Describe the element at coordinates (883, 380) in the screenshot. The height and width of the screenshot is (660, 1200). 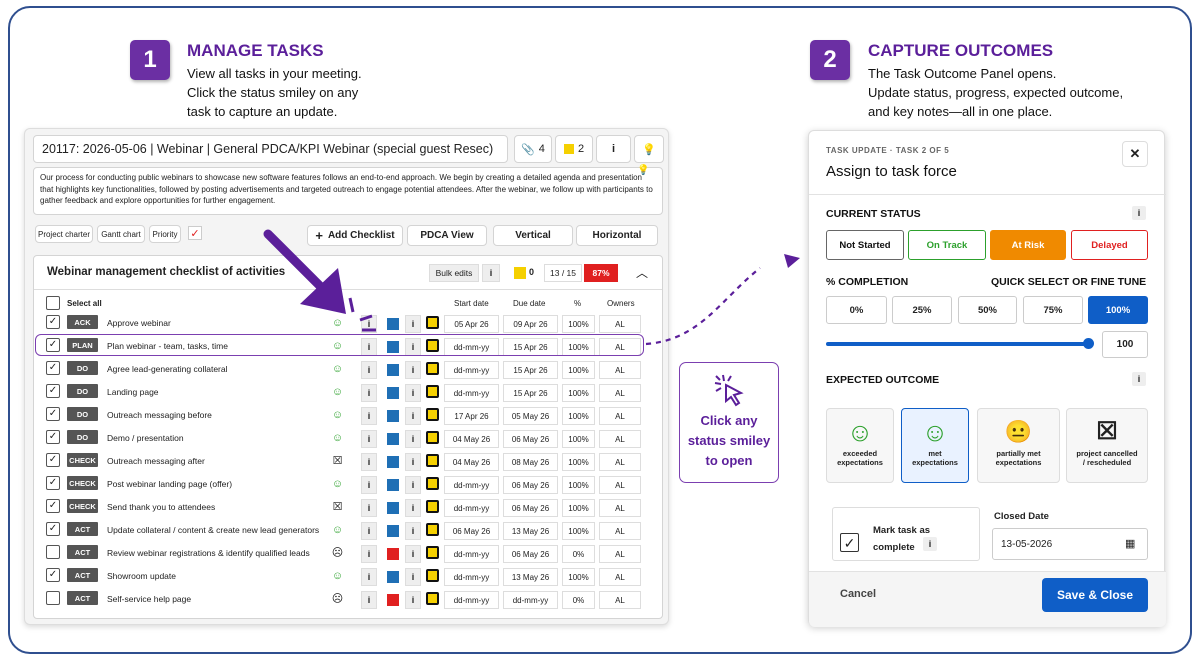
I see `expected-outcome-label: EXPECTED OUTCOME` at that location.